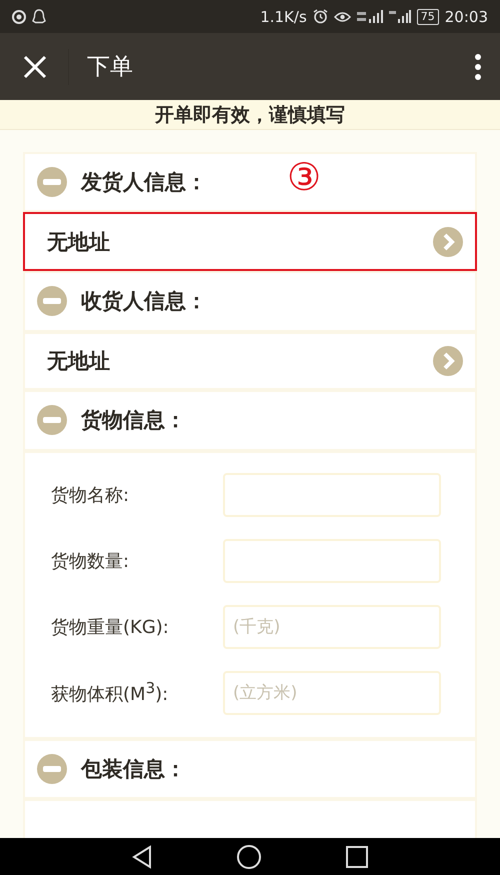 The image size is (500, 875). I want to click on target-icon, so click(19, 17).